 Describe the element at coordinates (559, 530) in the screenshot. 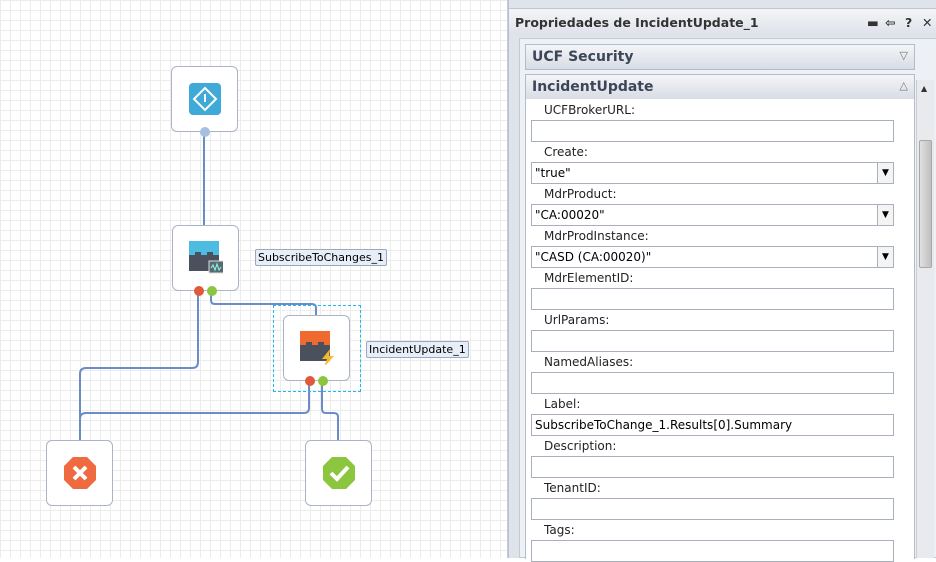

I see `field-label-tags: Tags:` at that location.